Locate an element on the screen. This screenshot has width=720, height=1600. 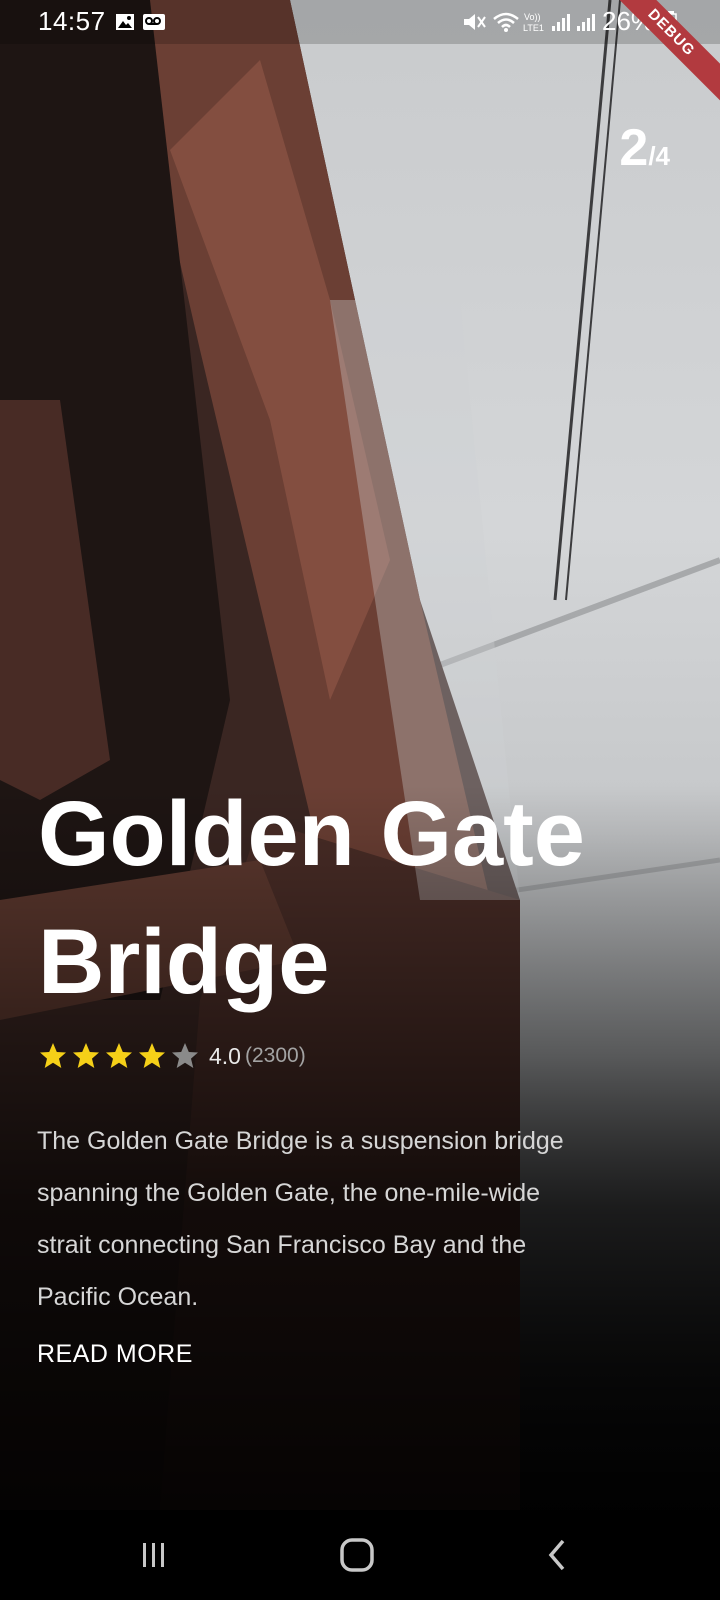
back-icon is located at coordinates (556, 1555).